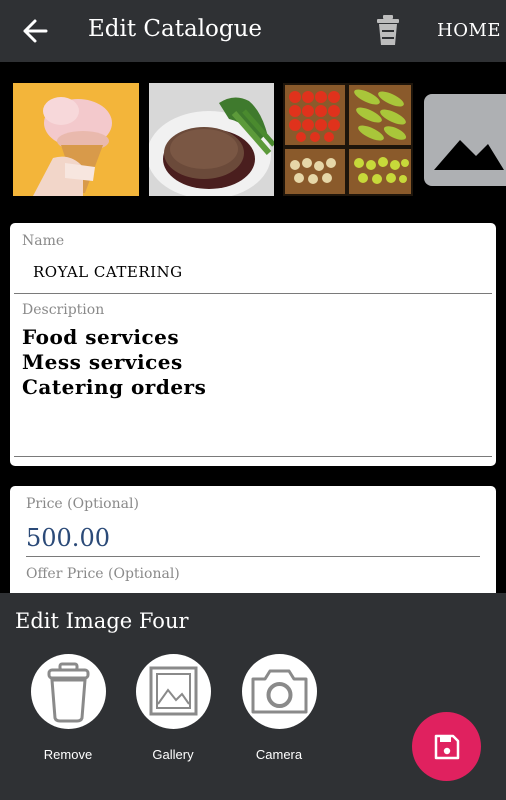 This screenshot has height=800, width=506. What do you see at coordinates (388, 30) in the screenshot?
I see `delete-icon` at bounding box center [388, 30].